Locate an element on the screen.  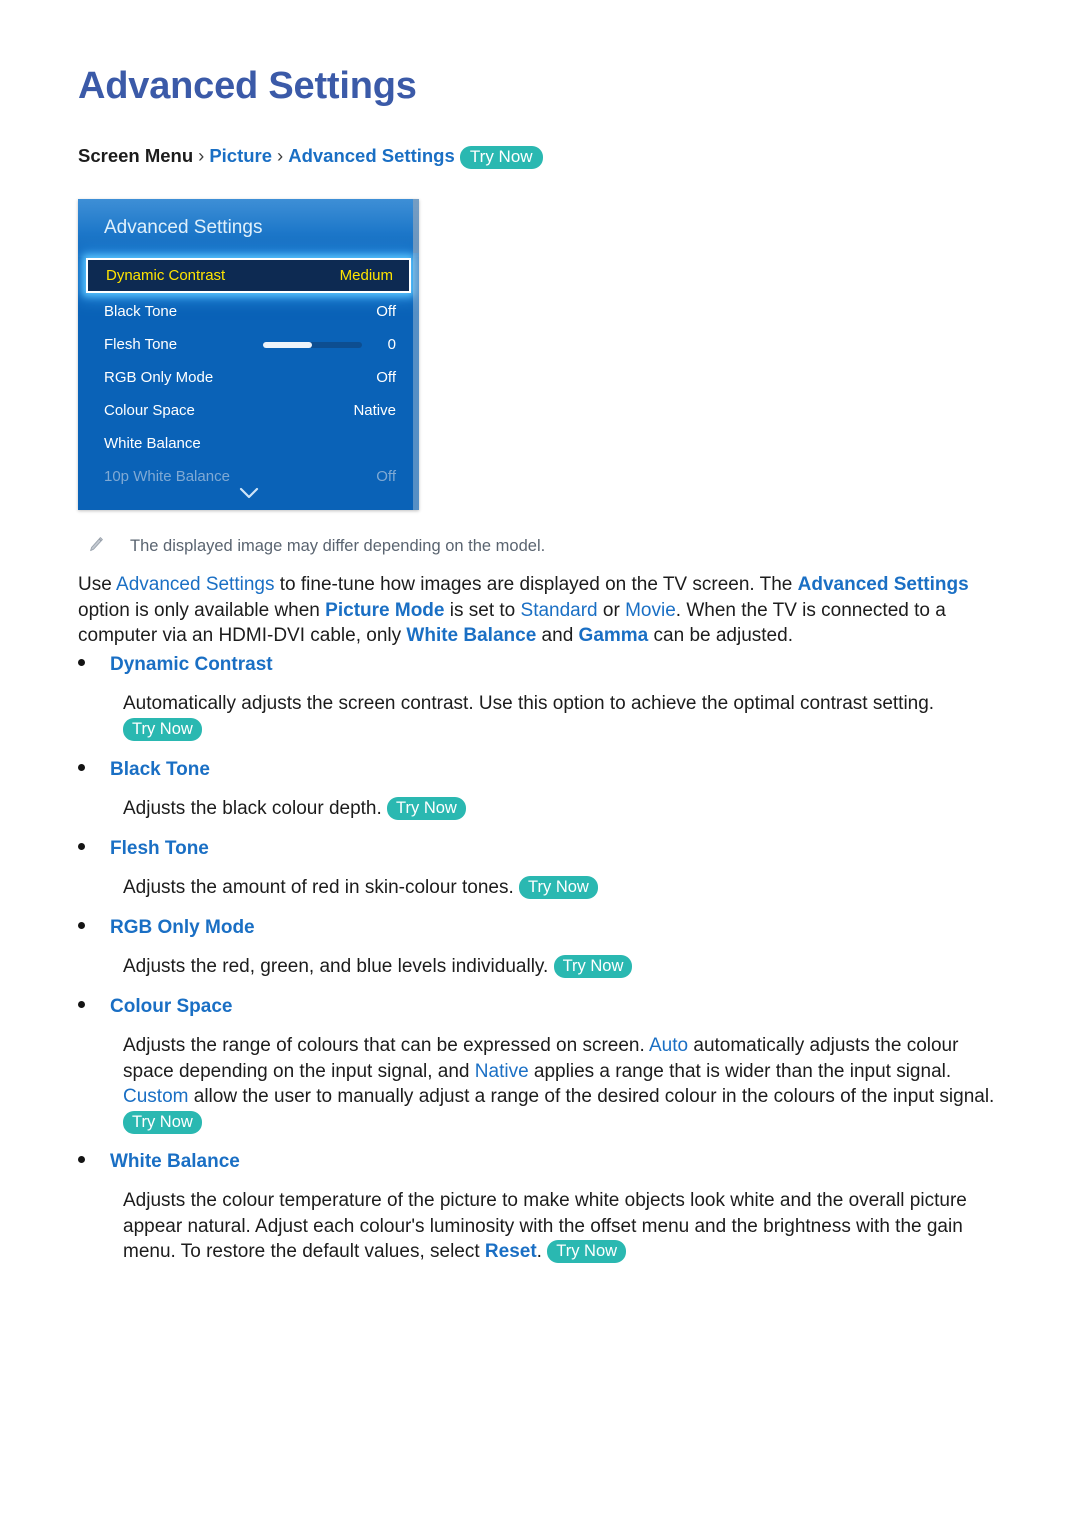
try-now-badge-breadcrumb: Try Now is located at coordinates (501, 157).